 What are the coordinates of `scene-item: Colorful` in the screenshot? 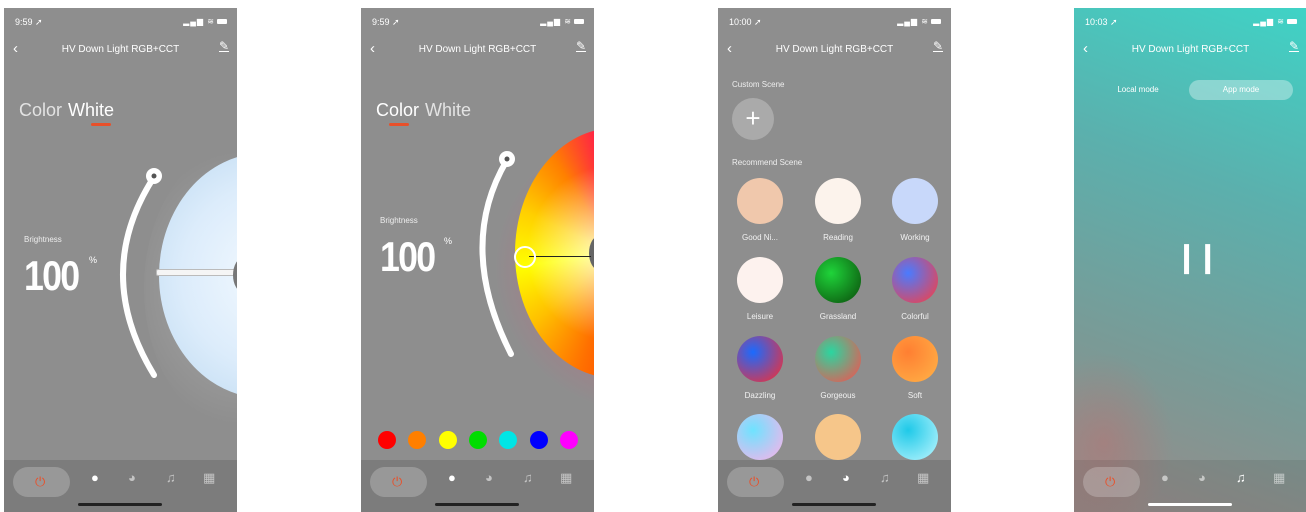 It's located at (915, 289).